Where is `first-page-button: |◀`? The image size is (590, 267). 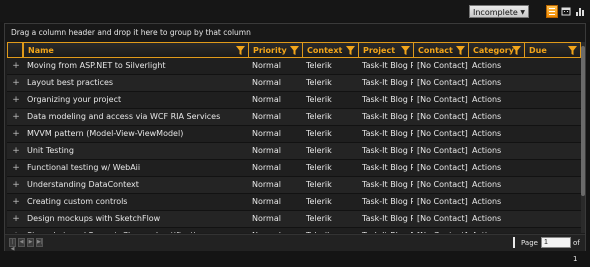 first-page-button: |◀ is located at coordinates (12, 245).